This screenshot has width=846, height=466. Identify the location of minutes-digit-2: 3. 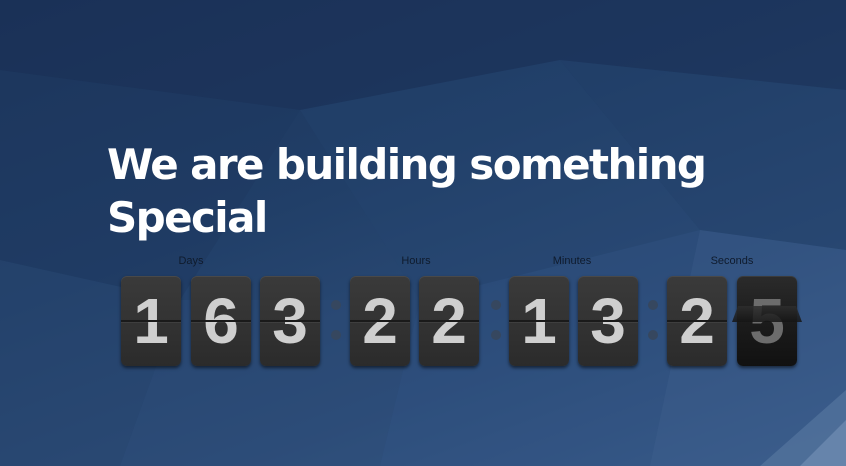
(608, 321).